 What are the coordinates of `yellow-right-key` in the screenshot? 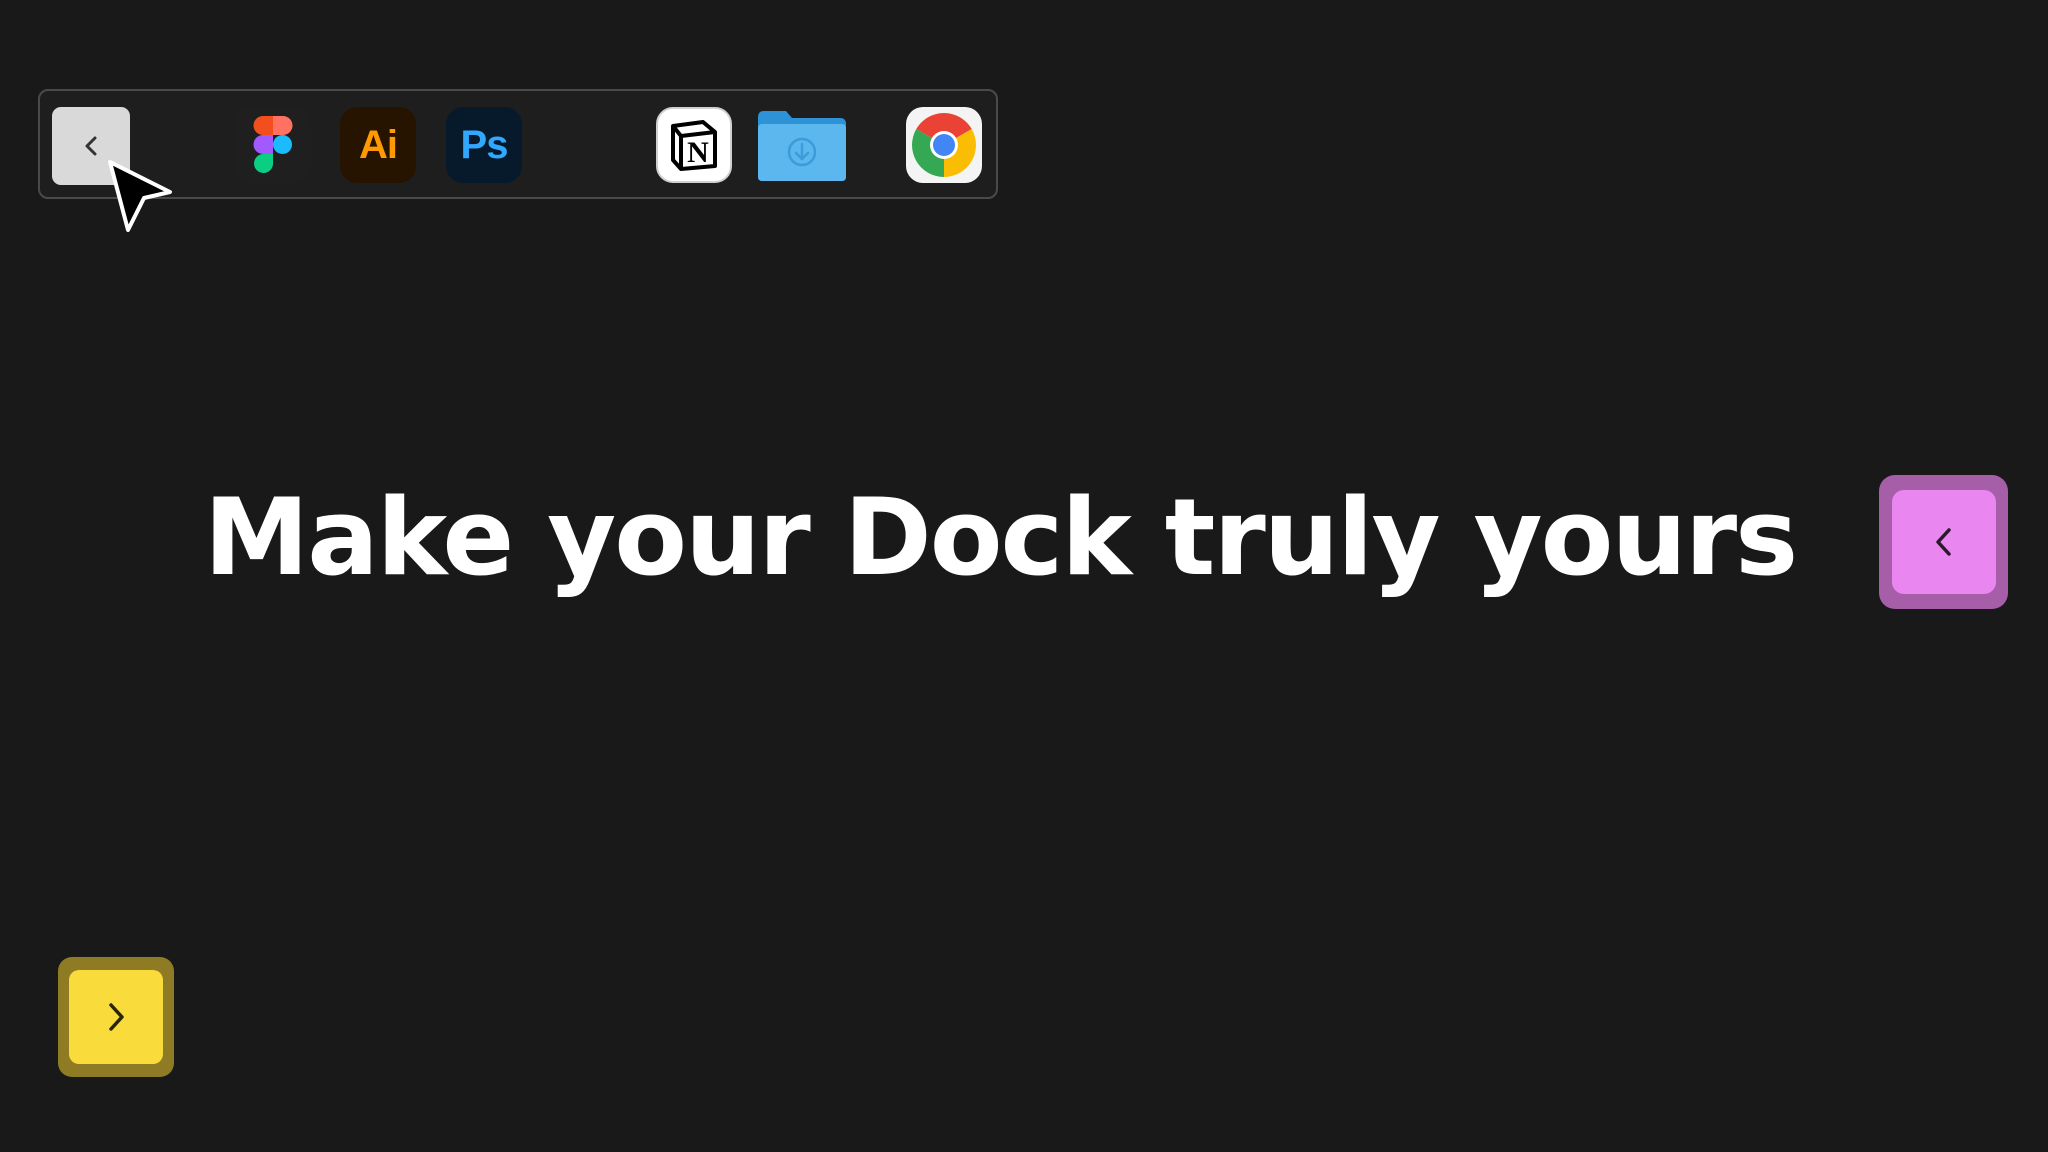 It's located at (116, 1017).